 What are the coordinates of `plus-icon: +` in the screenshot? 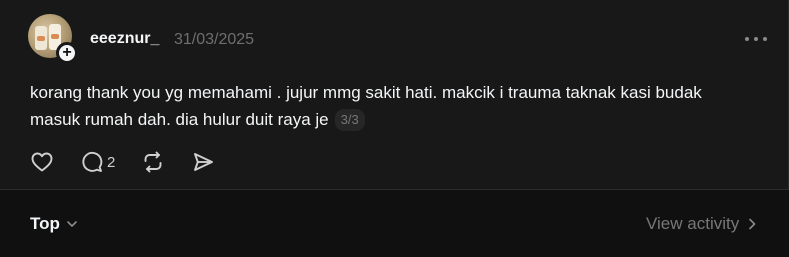 It's located at (67, 52).